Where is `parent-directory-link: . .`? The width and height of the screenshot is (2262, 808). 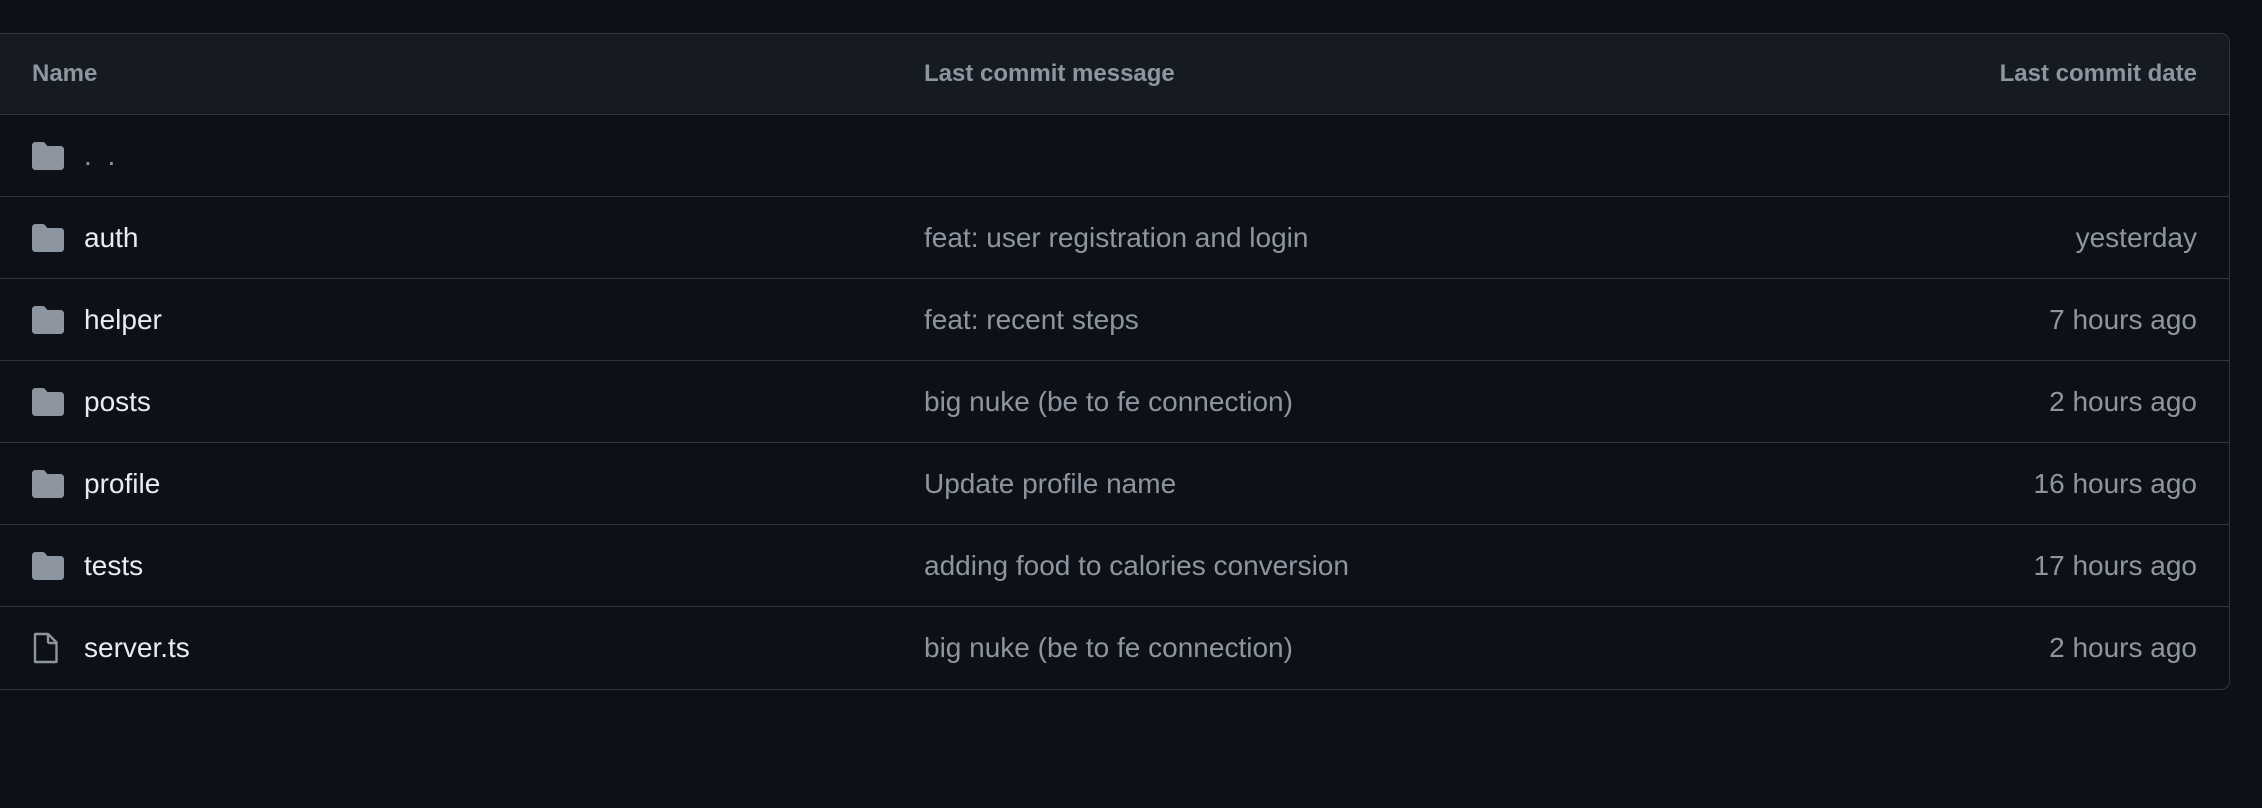
parent-directory-link: . . is located at coordinates (101, 156).